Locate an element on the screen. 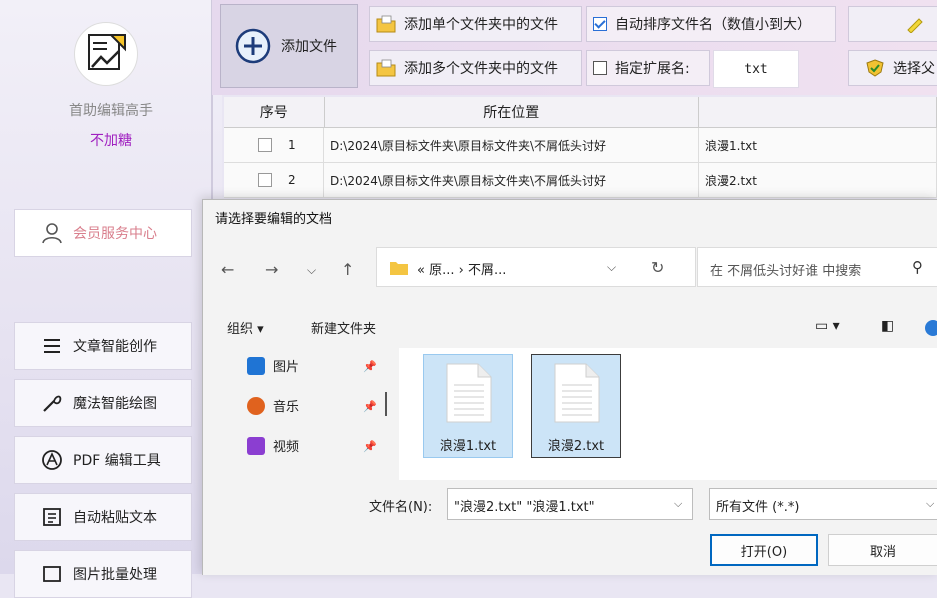 Image resolution: width=937 pixels, height=598 pixels. nav-item-music: 音乐 is located at coordinates (273, 405).